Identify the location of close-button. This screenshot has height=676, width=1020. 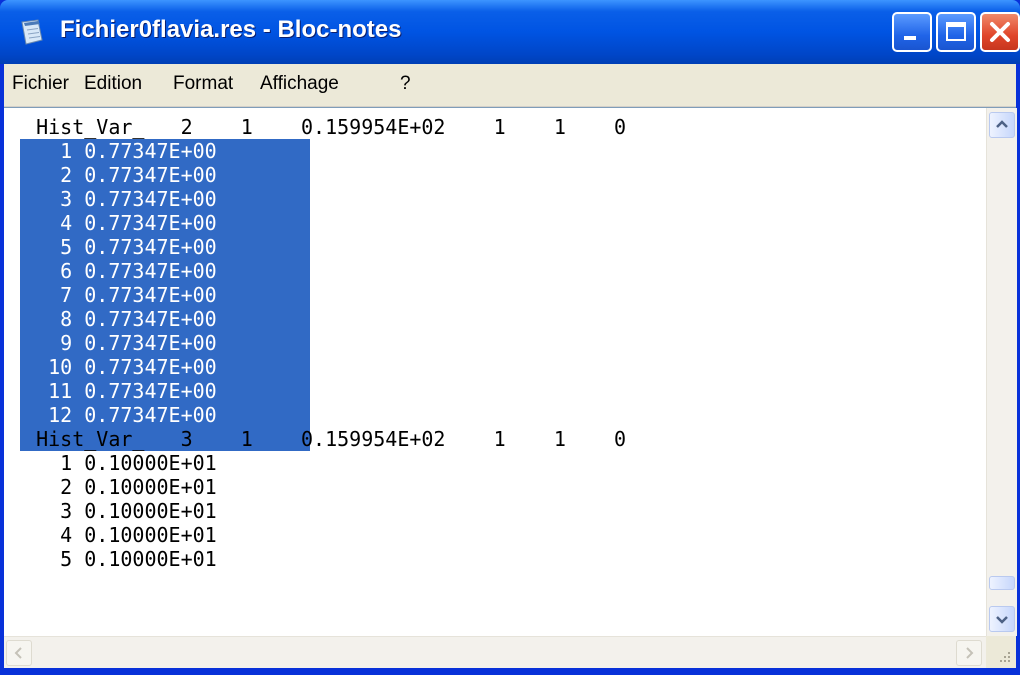
(1000, 32).